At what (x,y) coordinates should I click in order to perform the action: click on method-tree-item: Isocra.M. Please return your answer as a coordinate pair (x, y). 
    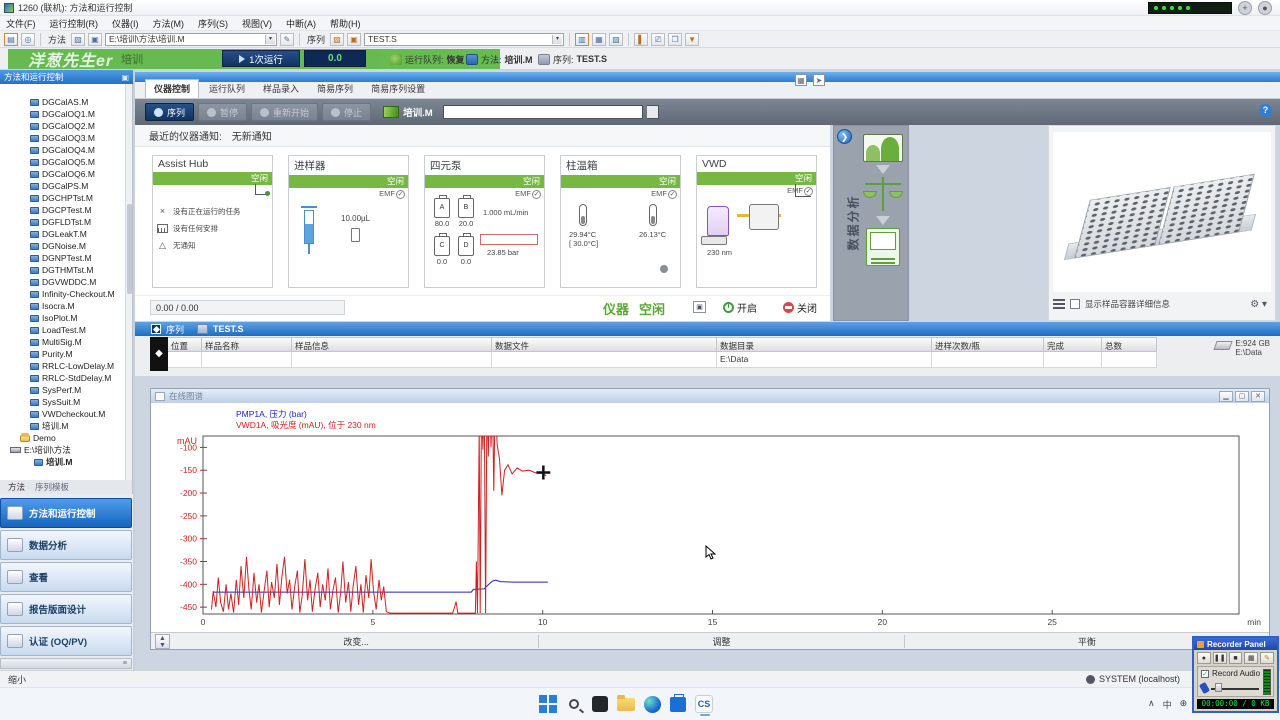
    Looking at the image, I should click on (66, 306).